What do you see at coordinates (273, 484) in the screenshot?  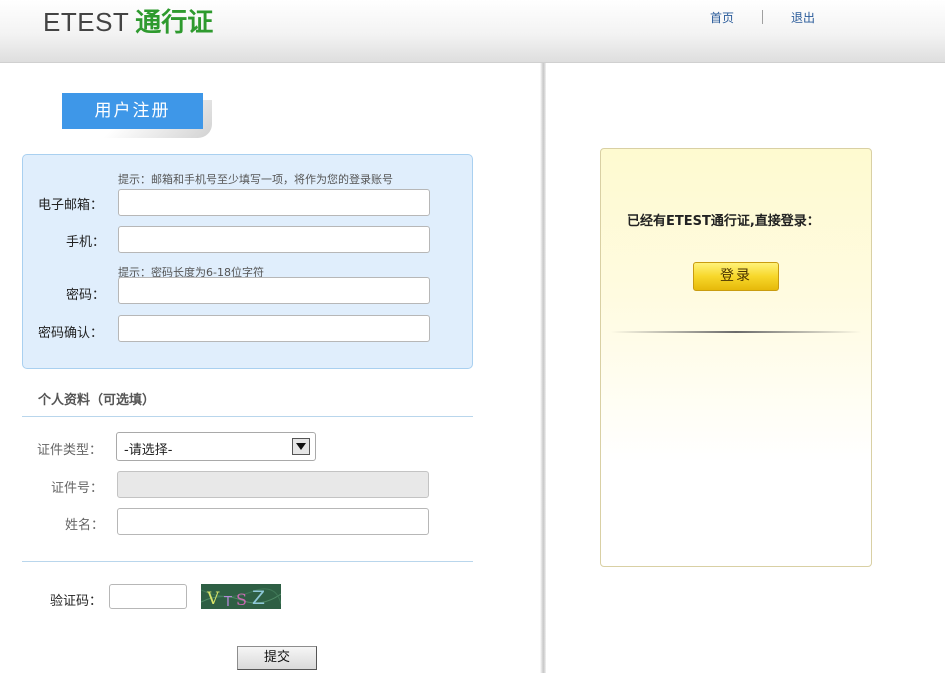 I see `id-number-field` at bounding box center [273, 484].